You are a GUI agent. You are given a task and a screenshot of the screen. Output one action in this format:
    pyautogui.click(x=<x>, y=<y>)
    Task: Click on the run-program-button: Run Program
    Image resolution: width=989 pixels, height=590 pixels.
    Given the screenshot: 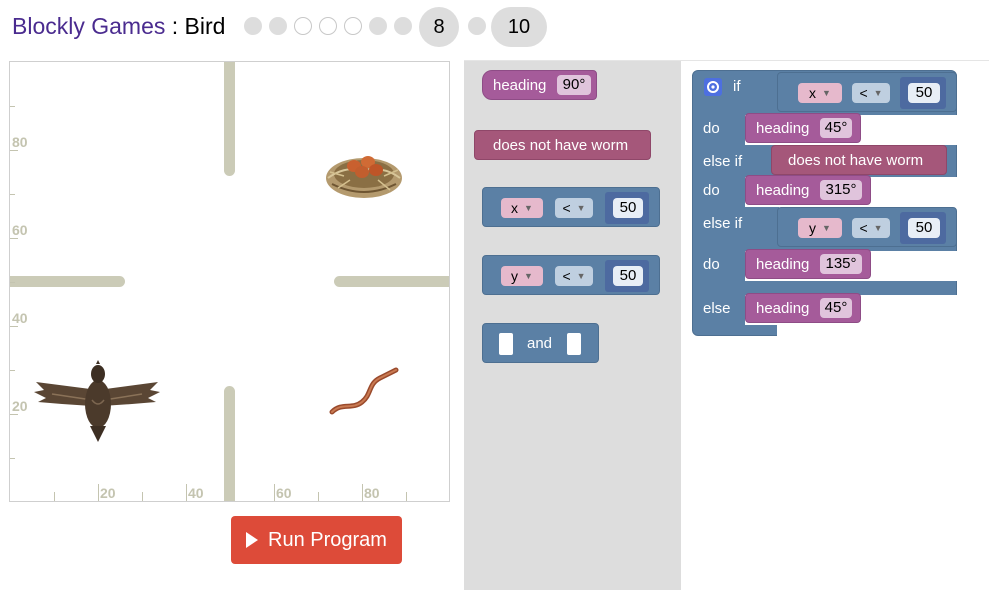 What is the action you would take?
    pyautogui.click(x=316, y=540)
    